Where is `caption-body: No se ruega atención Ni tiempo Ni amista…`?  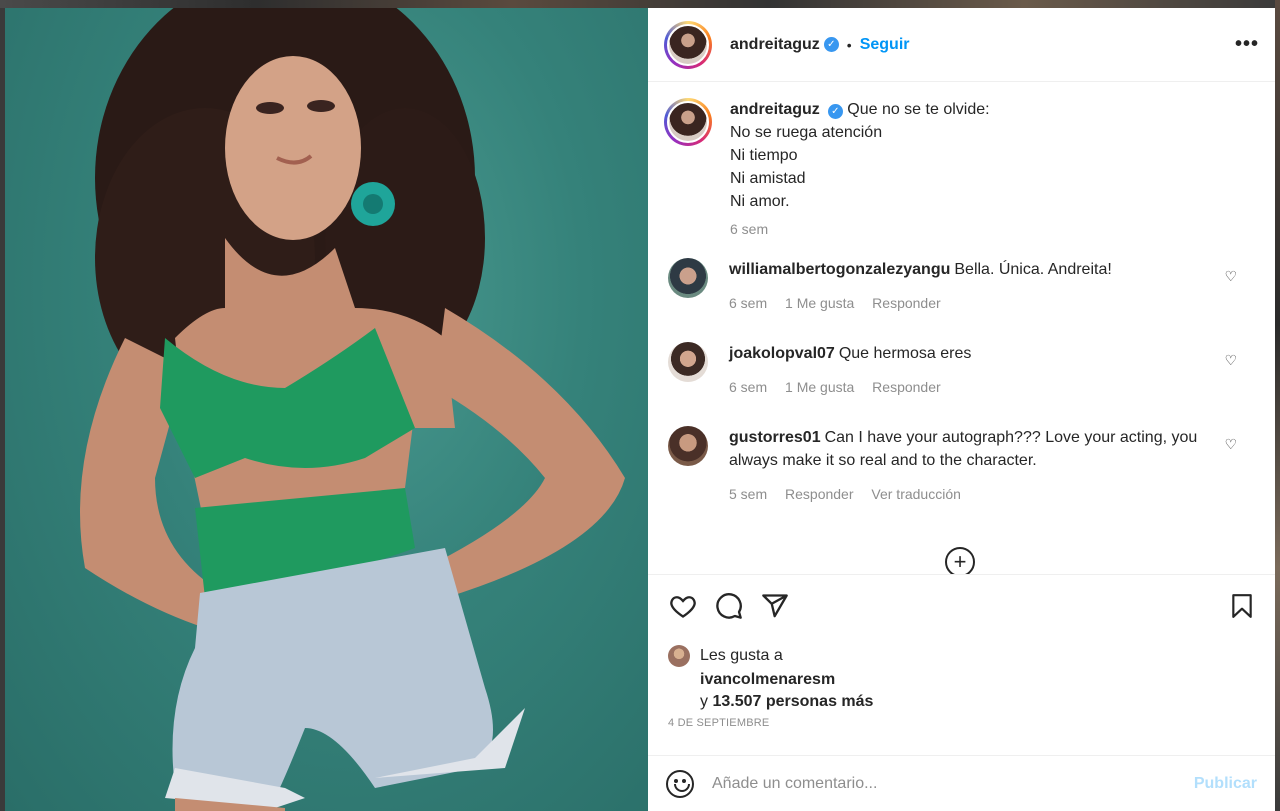
caption-body: No se ruega atención Ni tiempo Ni amista… is located at coordinates (974, 167).